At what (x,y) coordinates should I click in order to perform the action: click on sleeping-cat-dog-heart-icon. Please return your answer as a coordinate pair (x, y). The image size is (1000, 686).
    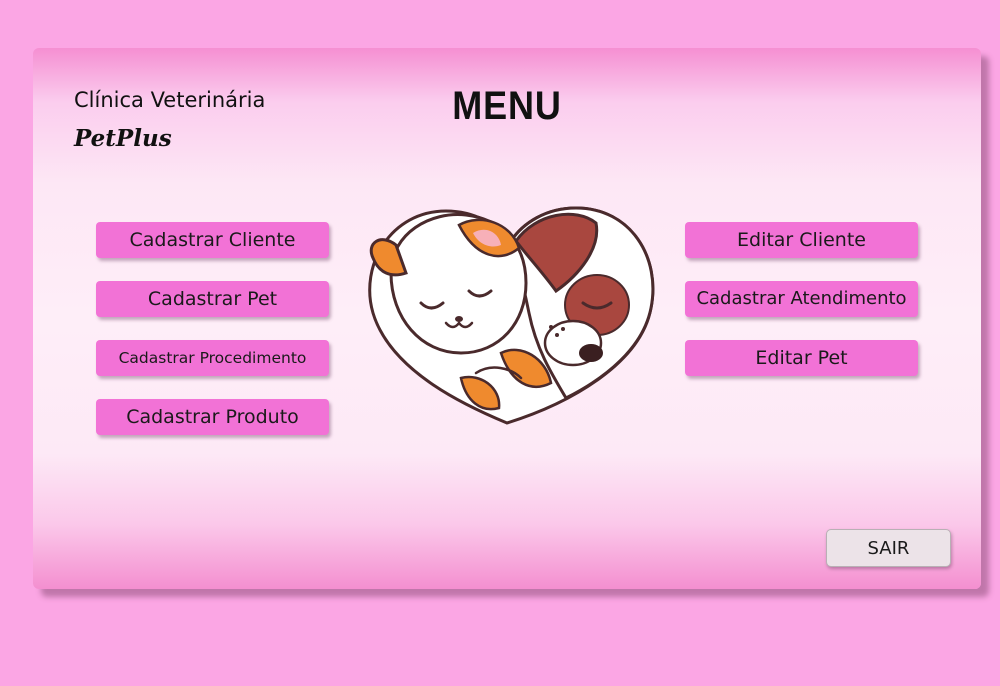
    Looking at the image, I should click on (507, 316).